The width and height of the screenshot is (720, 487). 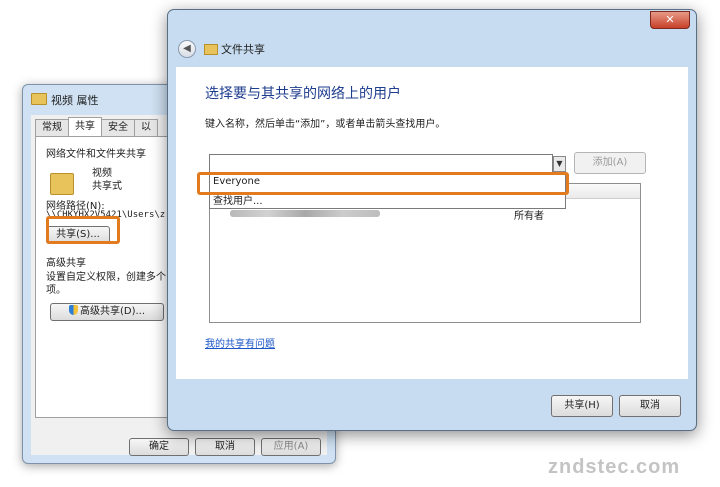 What do you see at coordinates (243, 49) in the screenshot?
I see `file-sharing-title: 文件共享` at bounding box center [243, 49].